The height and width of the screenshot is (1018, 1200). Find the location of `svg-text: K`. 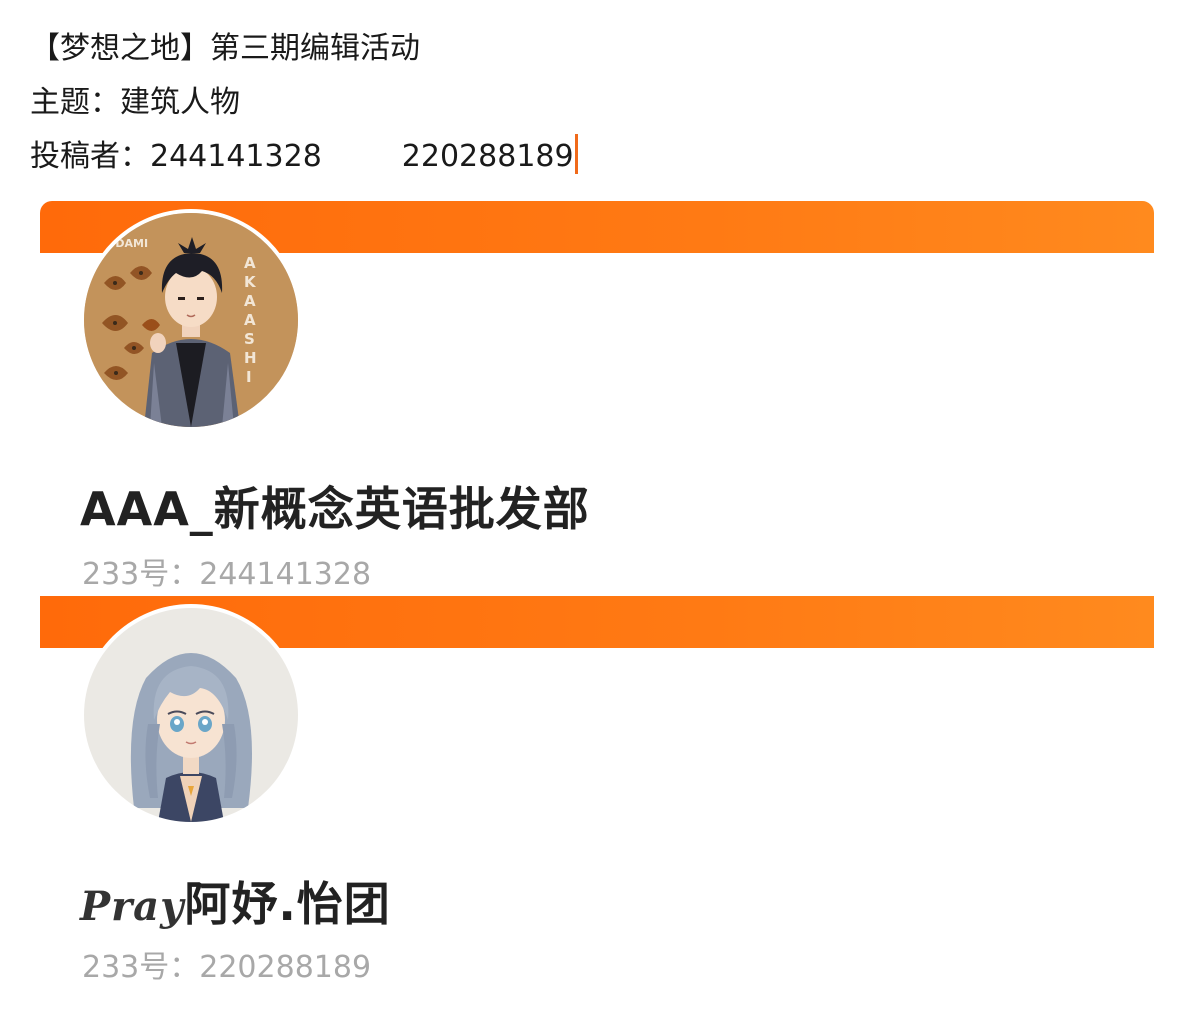

svg-text: K is located at coordinates (250, 282).